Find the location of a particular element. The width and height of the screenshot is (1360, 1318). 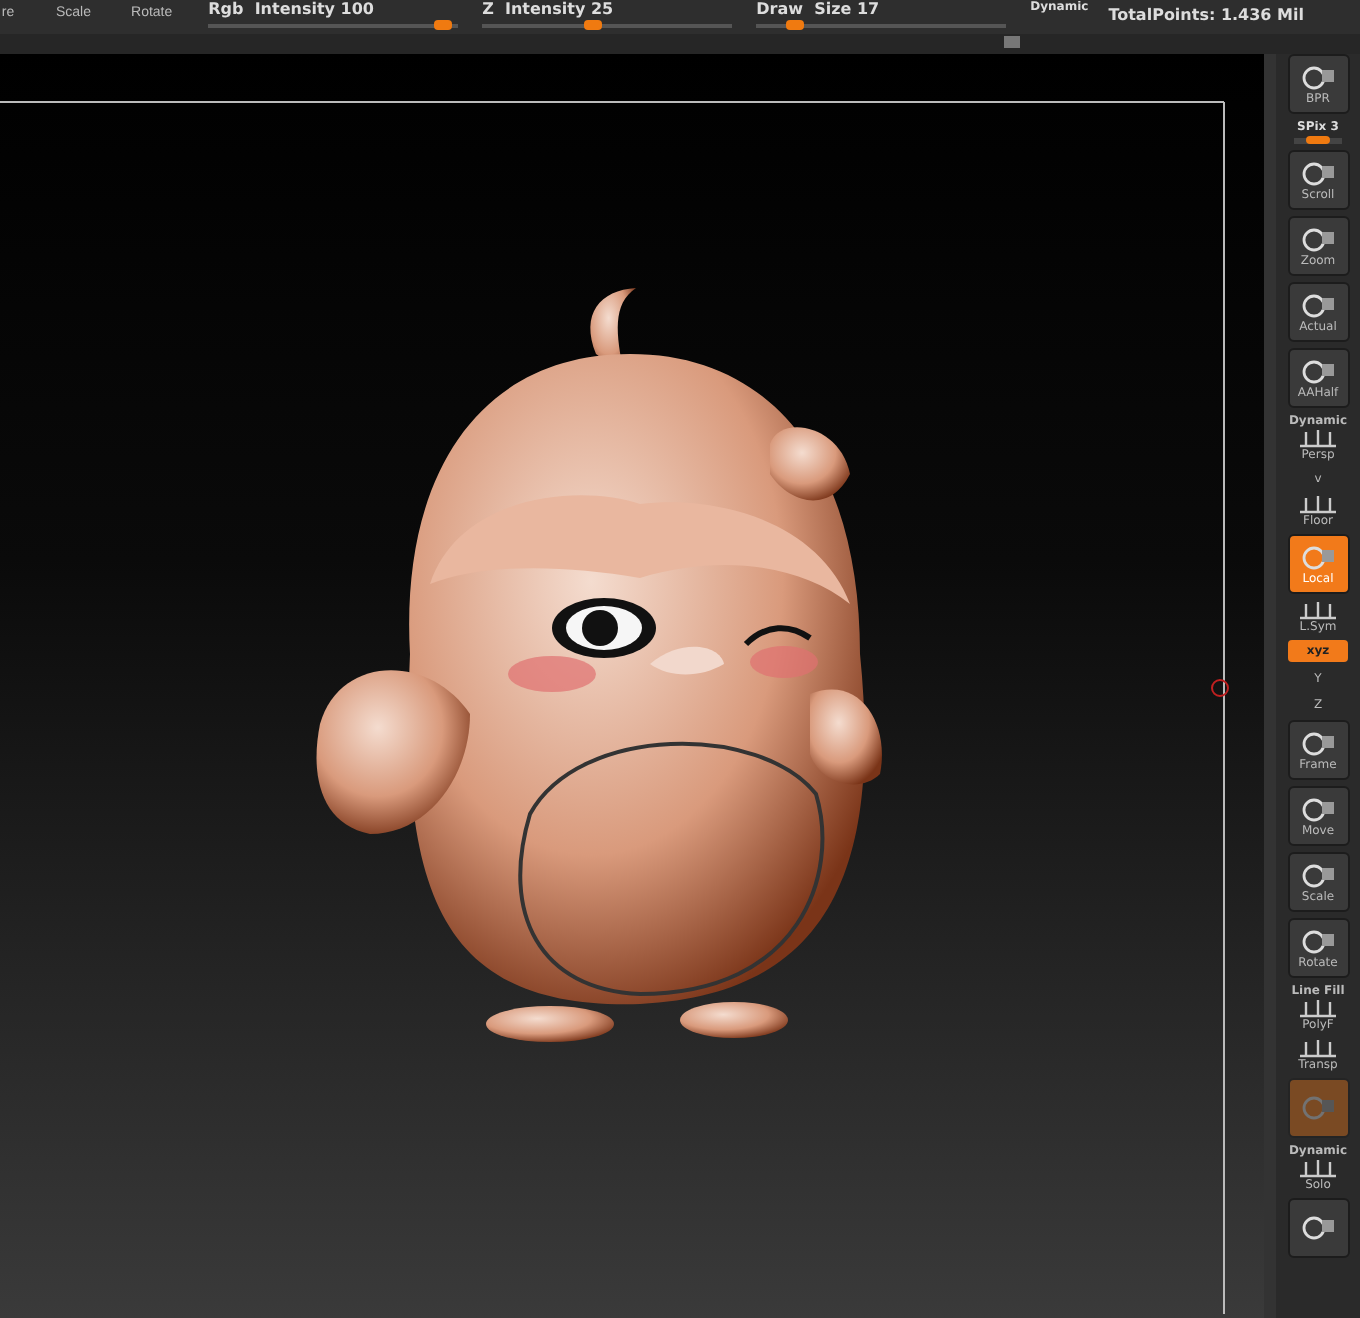

intensity-slider: Draw Size 17 is located at coordinates (881, 14).